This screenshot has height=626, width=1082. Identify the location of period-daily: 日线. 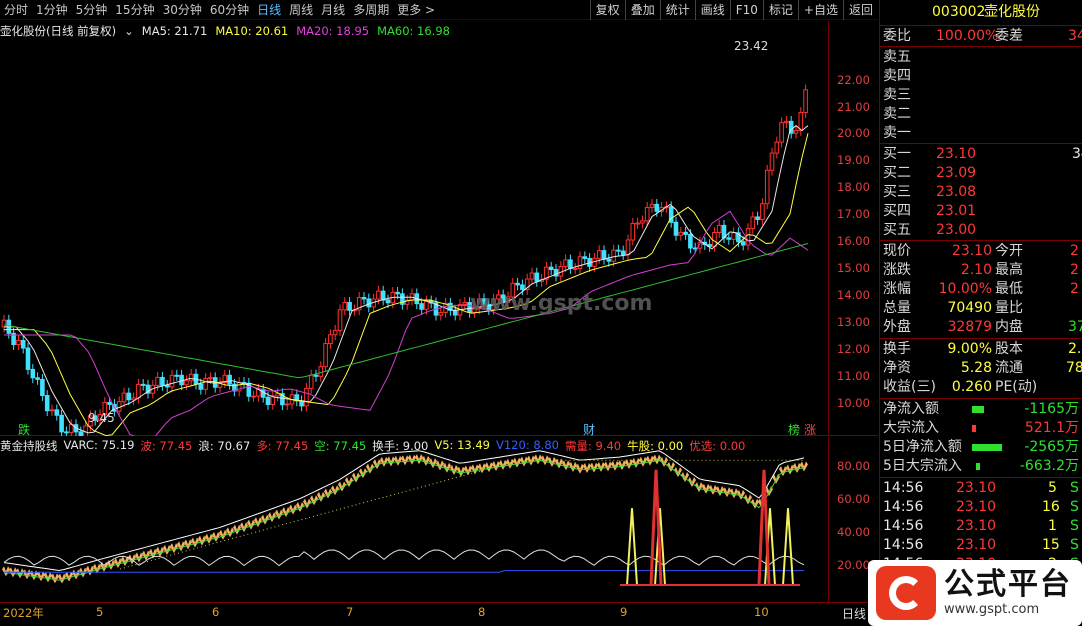
(269, 10).